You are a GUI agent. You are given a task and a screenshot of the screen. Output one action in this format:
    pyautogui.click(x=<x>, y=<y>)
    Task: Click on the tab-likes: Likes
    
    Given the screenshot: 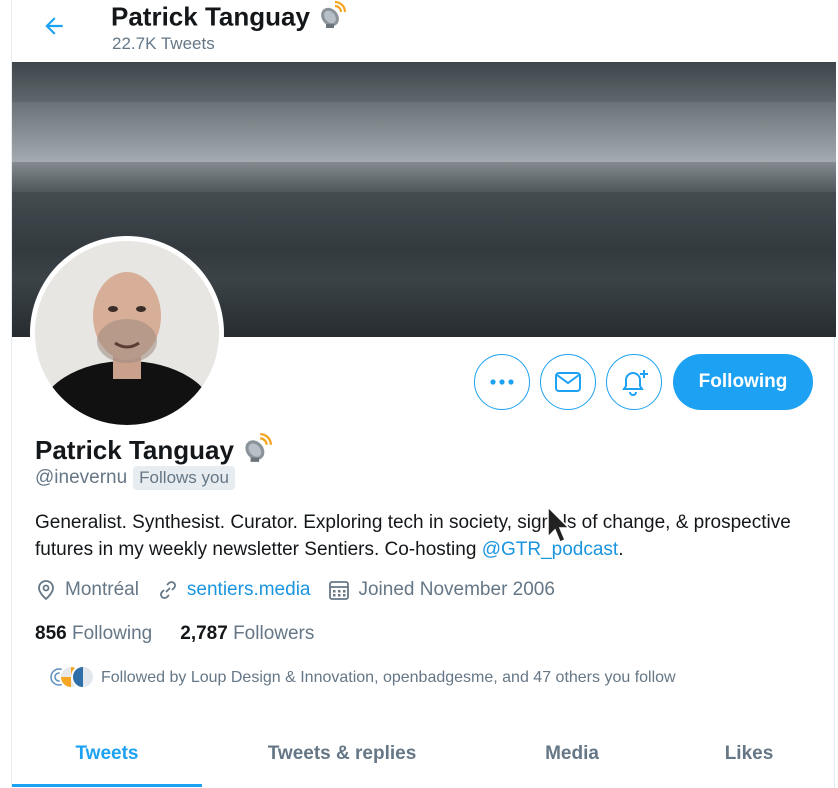 What is the action you would take?
    pyautogui.click(x=749, y=754)
    